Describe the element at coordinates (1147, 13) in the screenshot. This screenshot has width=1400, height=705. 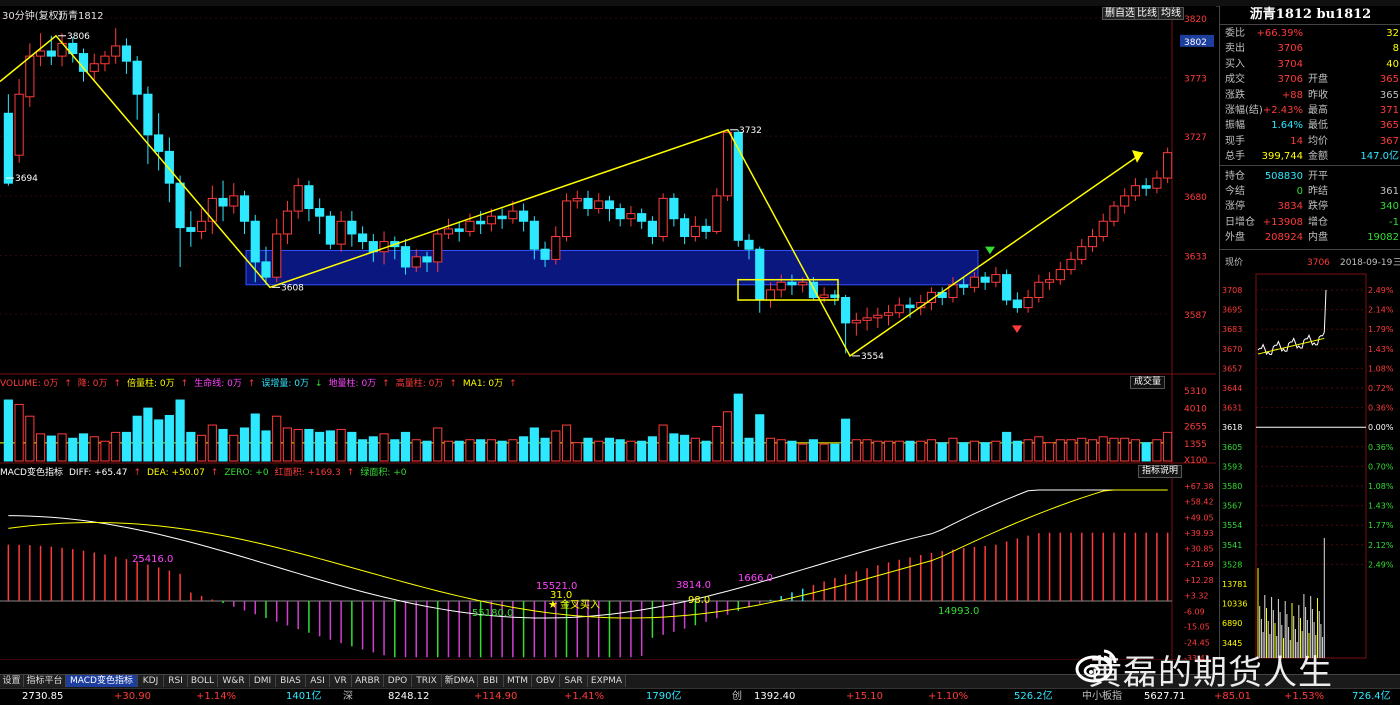
I see `compare-button: 比线` at that location.